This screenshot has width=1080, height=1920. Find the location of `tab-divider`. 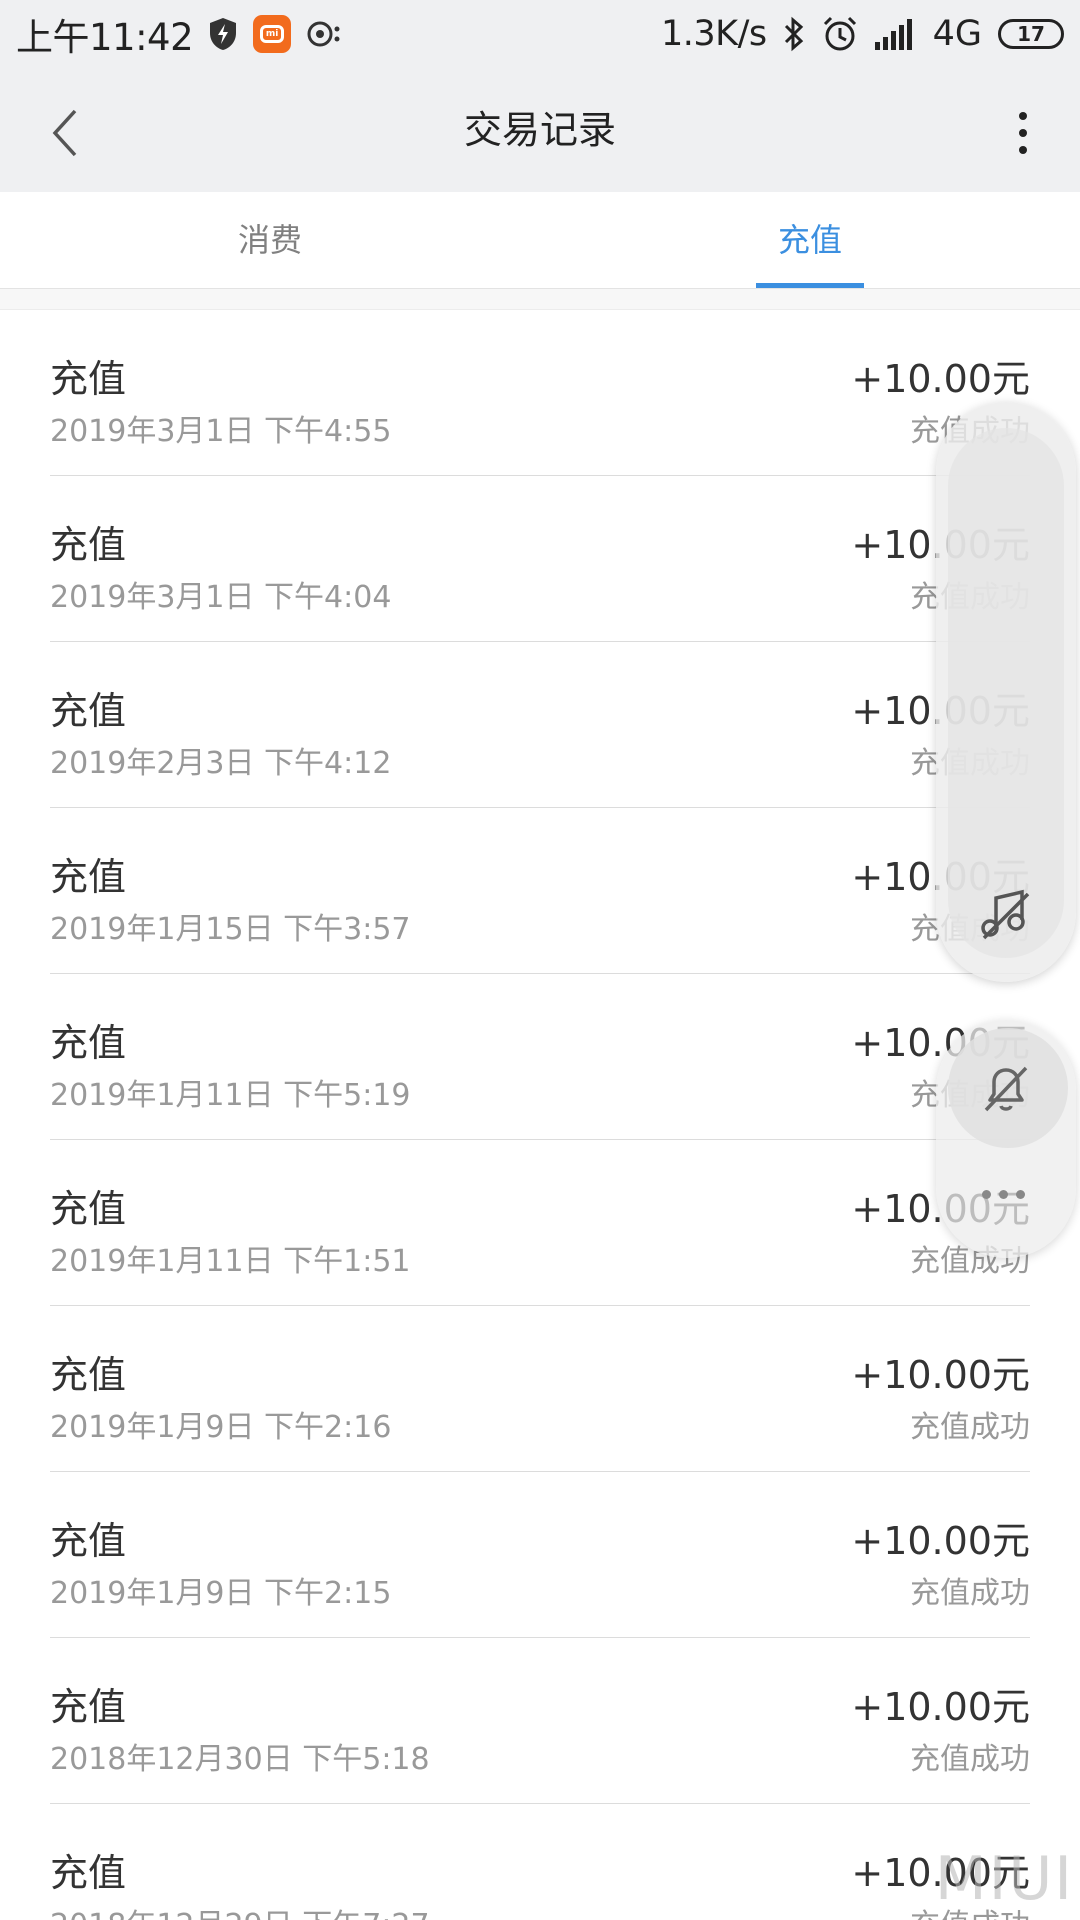

tab-divider is located at coordinates (540, 299).